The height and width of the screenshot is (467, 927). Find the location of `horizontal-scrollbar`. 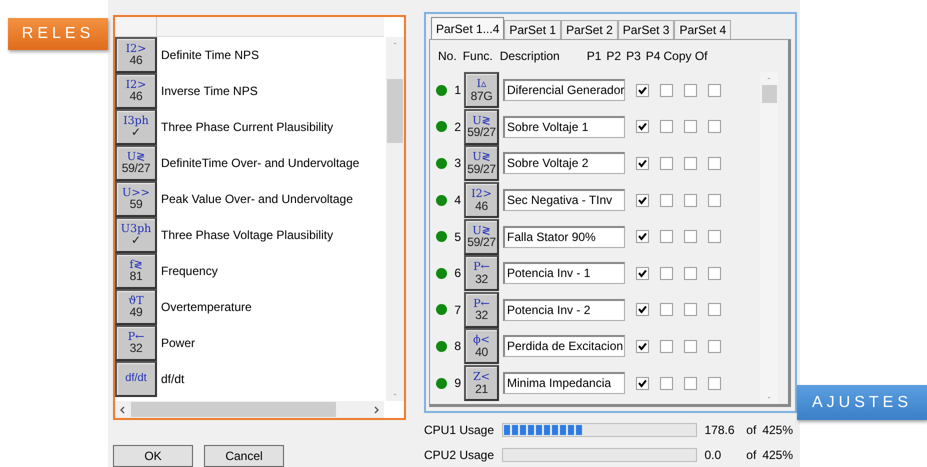

horizontal-scrollbar is located at coordinates (249, 409).